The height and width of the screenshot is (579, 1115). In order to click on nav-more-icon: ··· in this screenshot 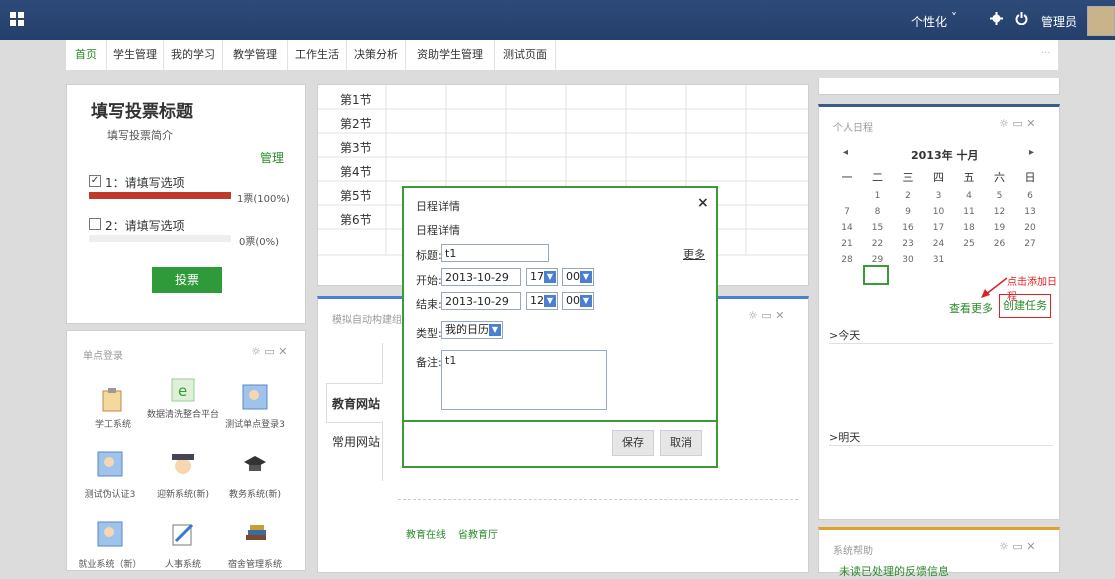, I will do `click(1046, 53)`.